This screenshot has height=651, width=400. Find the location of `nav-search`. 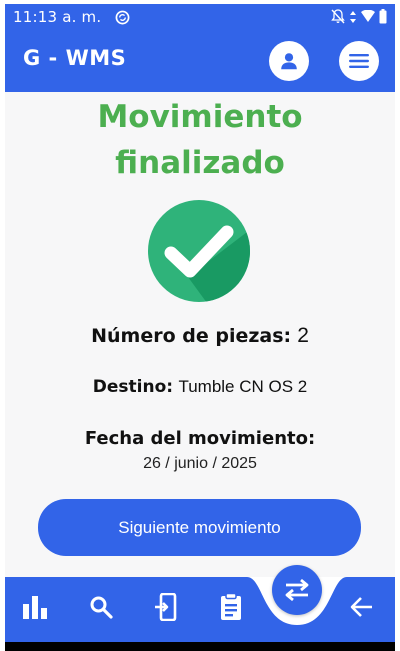

nav-search is located at coordinates (101, 607).